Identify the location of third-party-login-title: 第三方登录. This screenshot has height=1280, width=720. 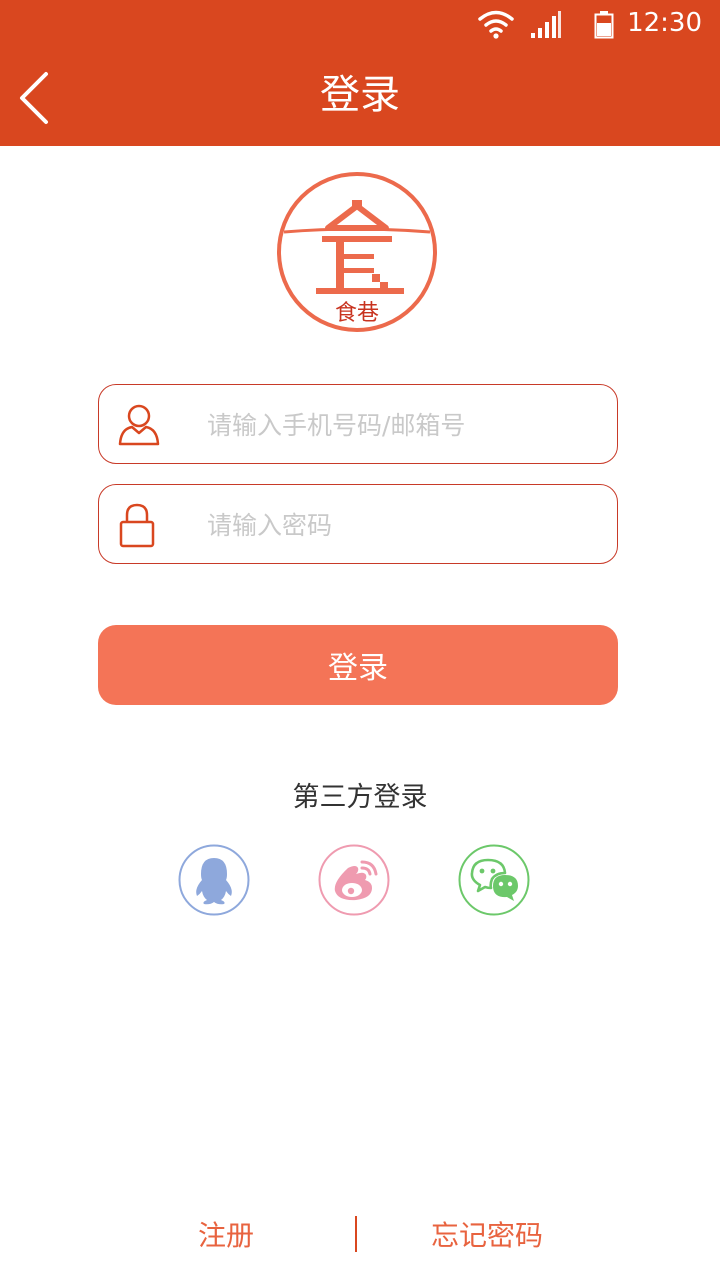
(360, 797).